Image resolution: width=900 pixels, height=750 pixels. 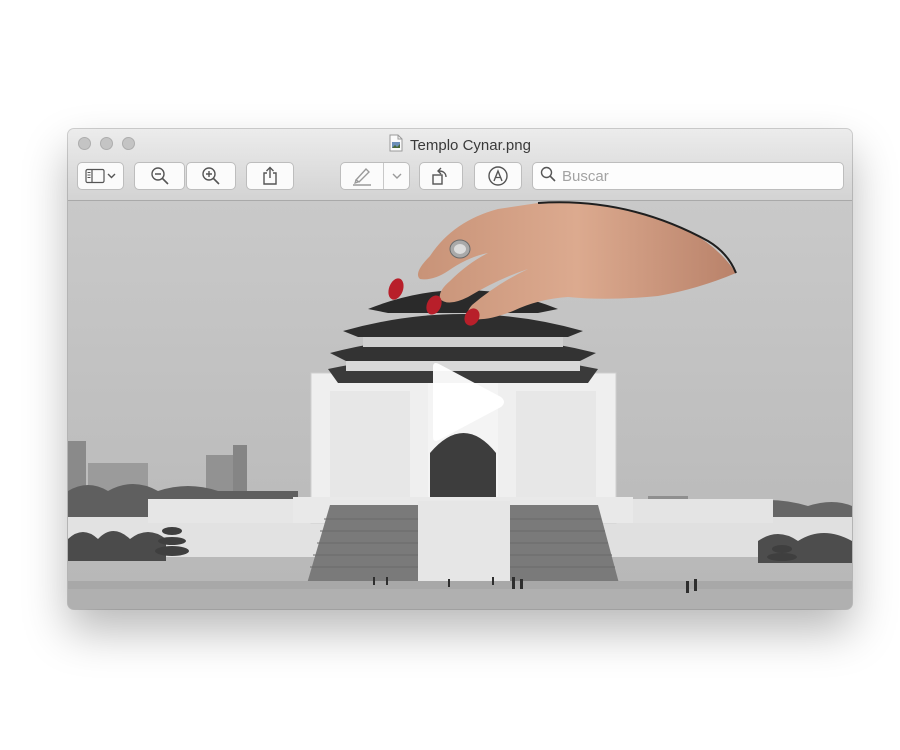 What do you see at coordinates (396, 145) in the screenshot?
I see `png-file-icon` at bounding box center [396, 145].